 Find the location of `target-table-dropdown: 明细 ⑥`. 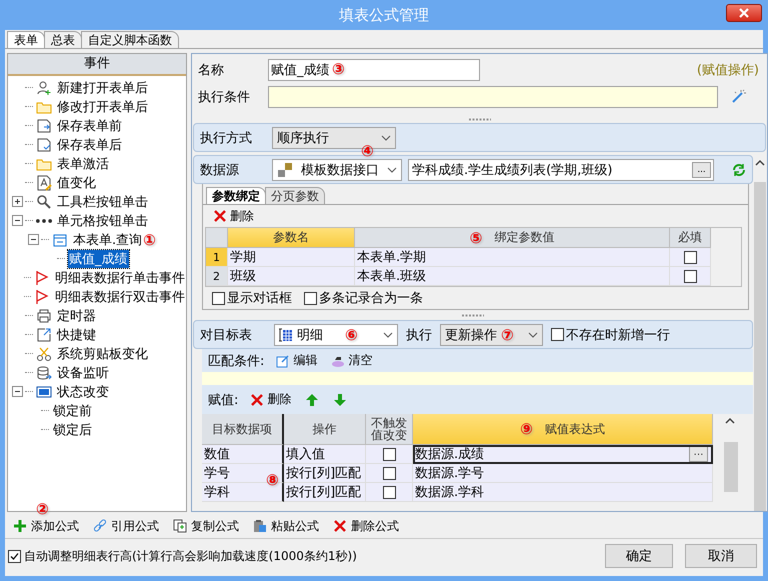

target-table-dropdown: 明细 ⑥ is located at coordinates (336, 335).